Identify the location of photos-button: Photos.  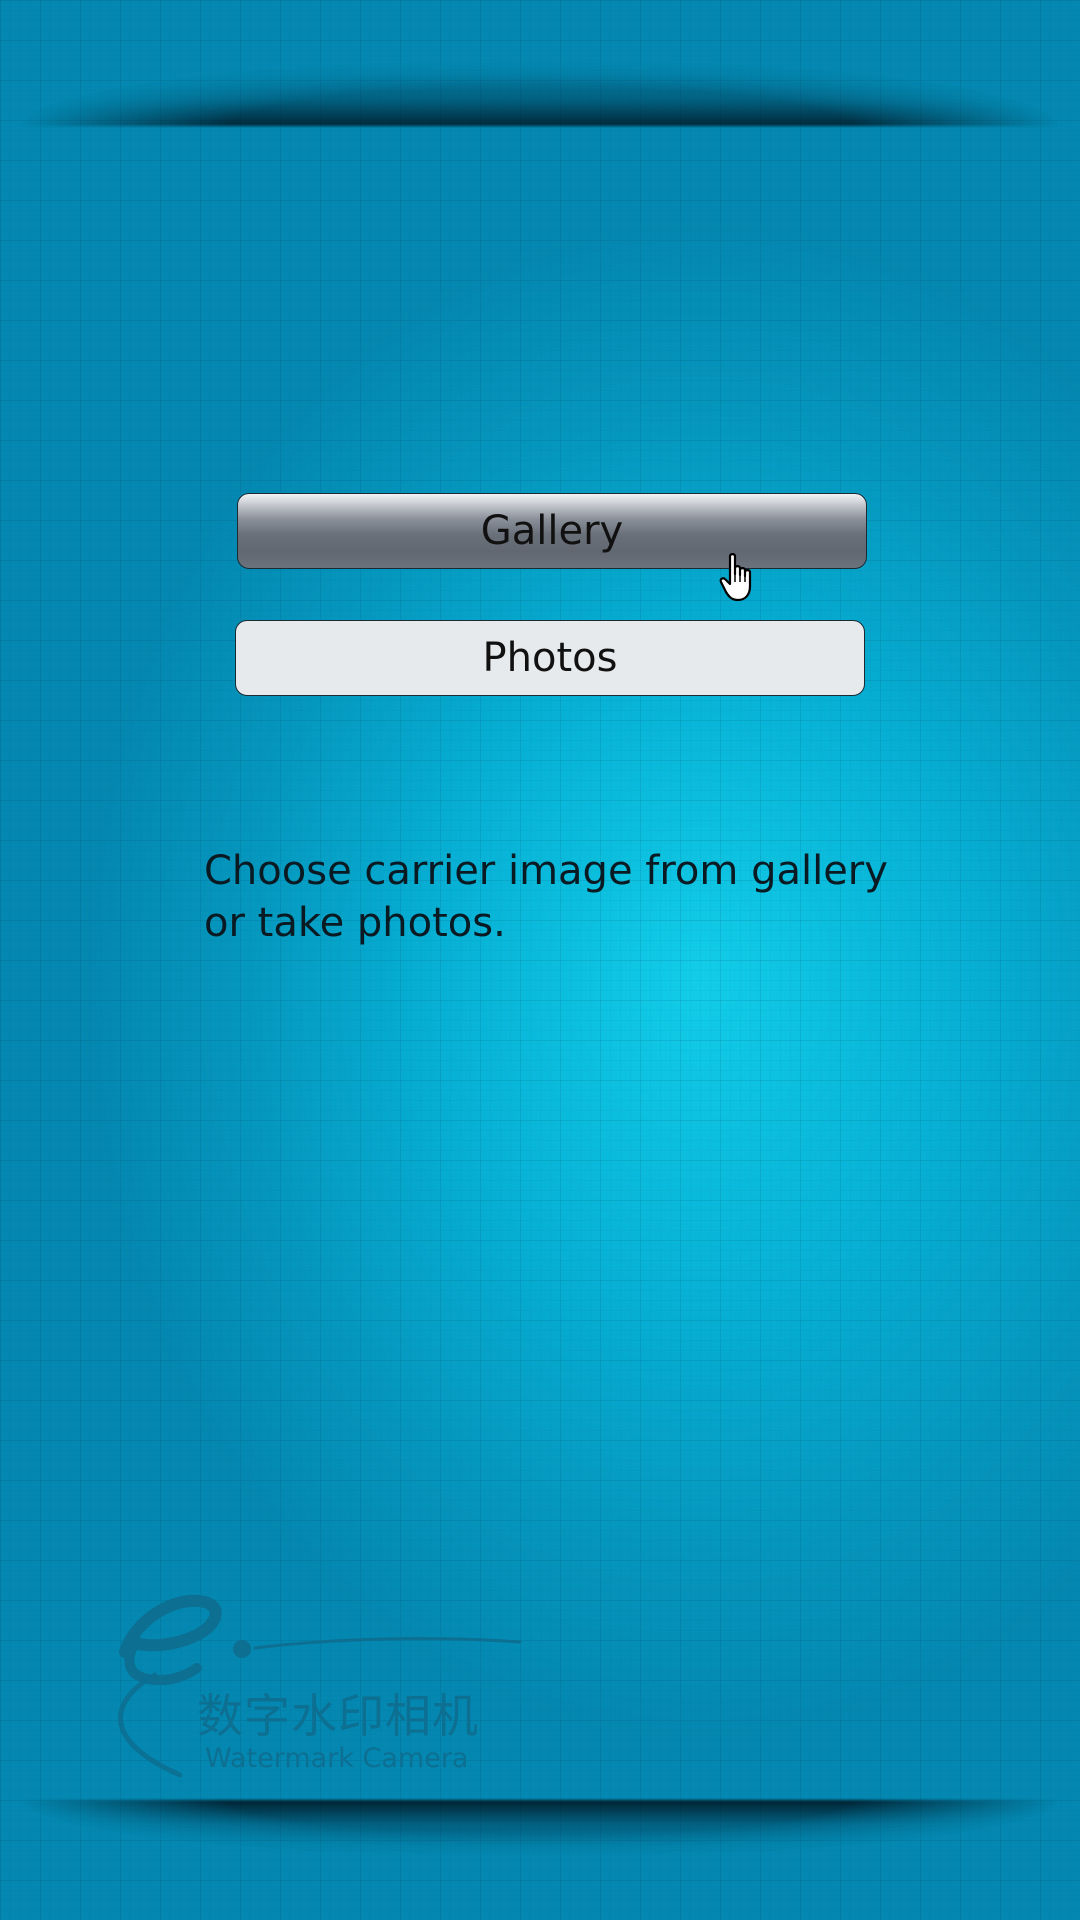
(550, 658).